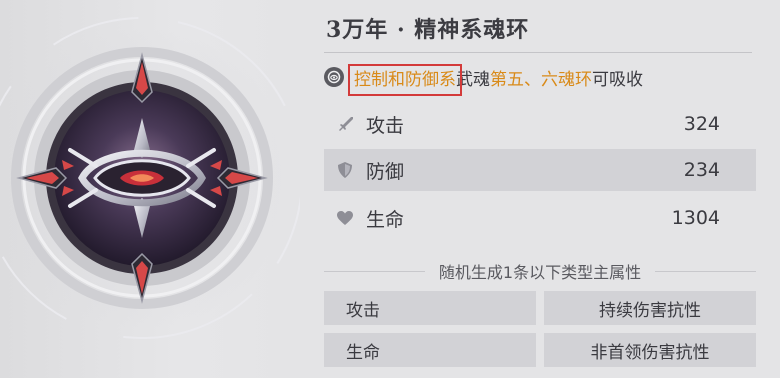  I want to click on absorb-mid-text: 武魂, so click(473, 79).